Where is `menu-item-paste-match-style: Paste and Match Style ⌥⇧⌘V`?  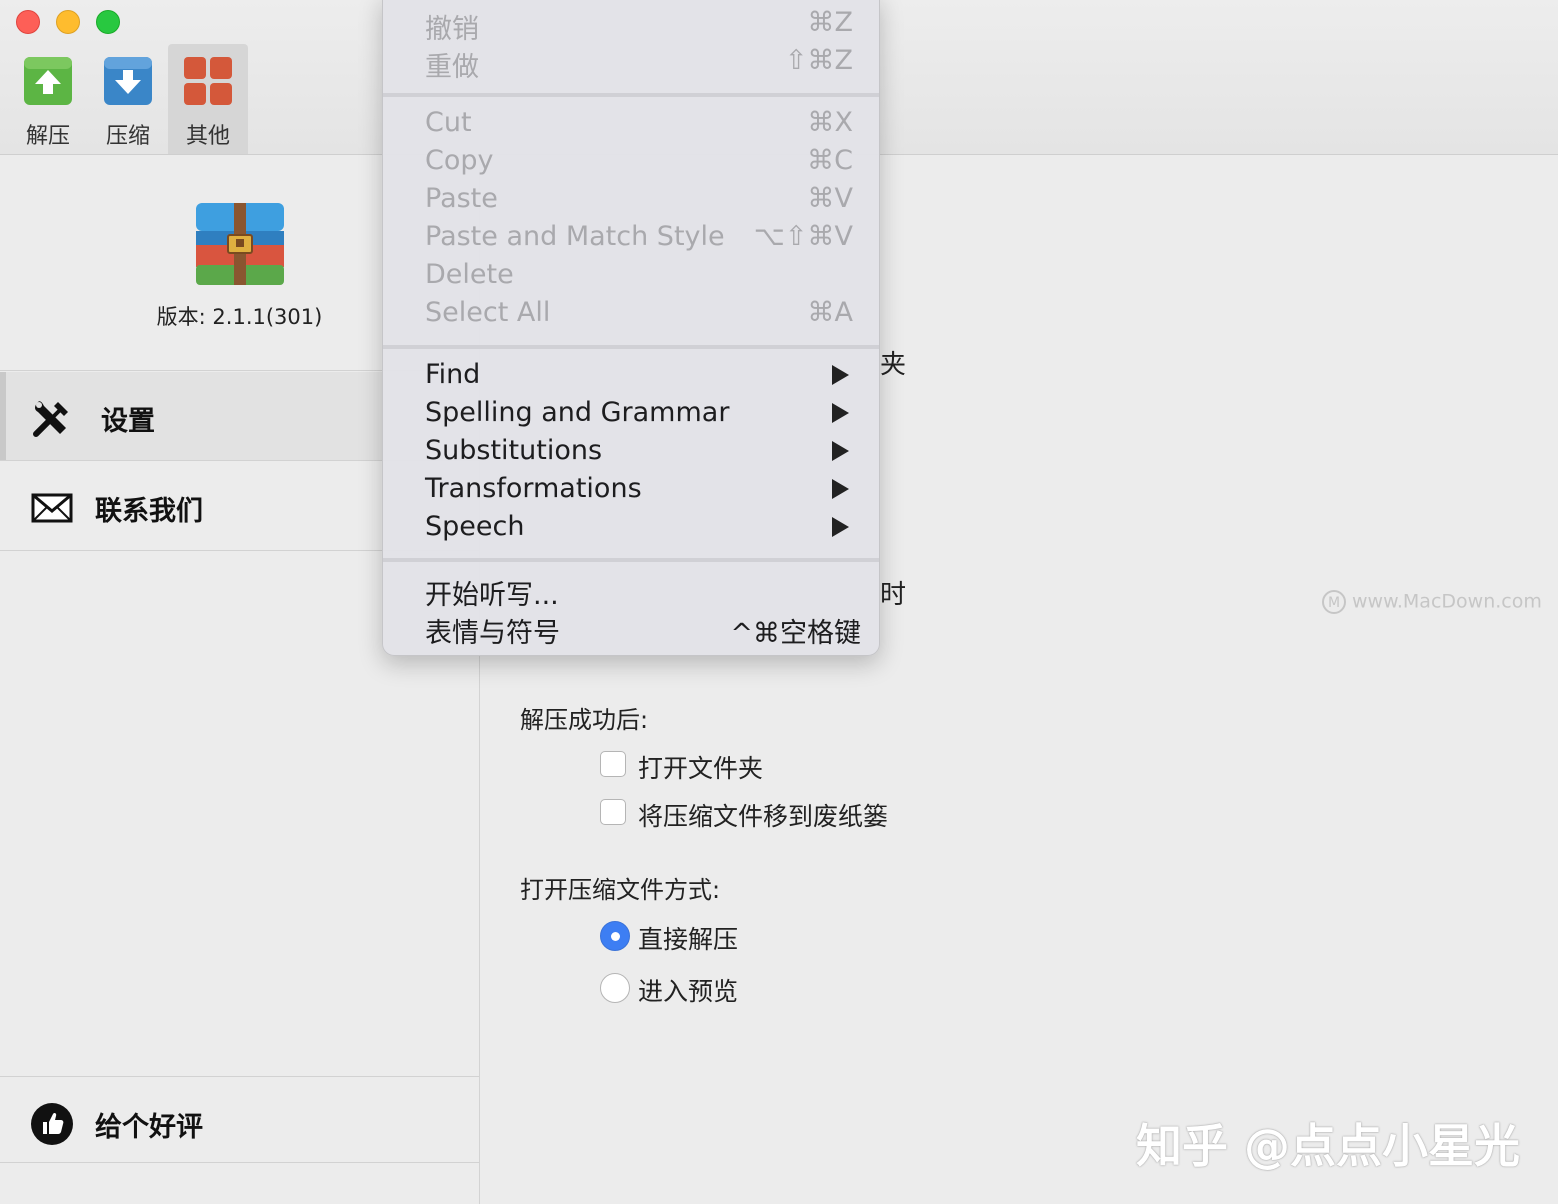 menu-item-paste-match-style: Paste and Match Style ⌥⇧⌘V is located at coordinates (631, 236).